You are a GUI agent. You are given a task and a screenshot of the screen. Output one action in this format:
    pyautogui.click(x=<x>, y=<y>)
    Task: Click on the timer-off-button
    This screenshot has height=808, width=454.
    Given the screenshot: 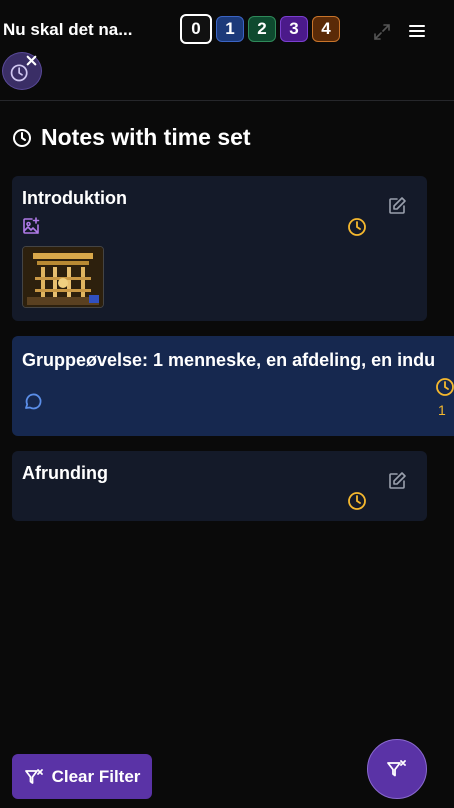 What is the action you would take?
    pyautogui.click(x=22, y=71)
    